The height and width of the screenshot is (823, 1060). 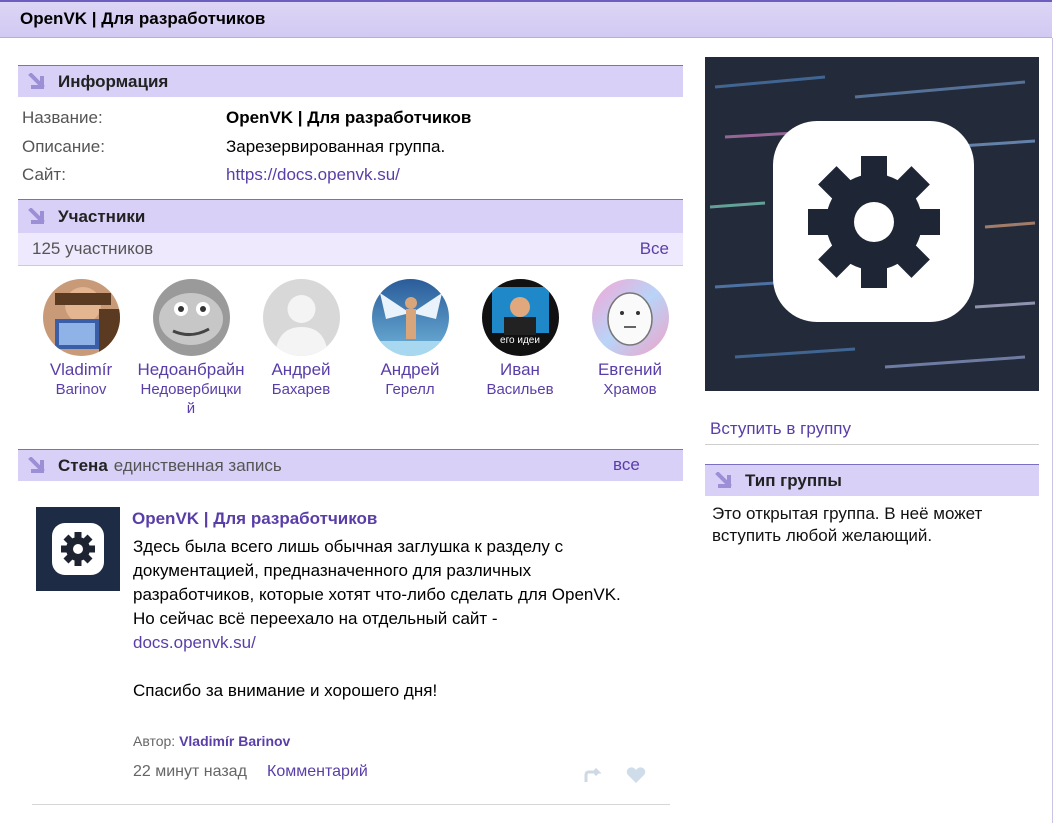 What do you see at coordinates (349, 117) in the screenshot?
I see `group-name-value: OpenVK | Для разработчиков` at bounding box center [349, 117].